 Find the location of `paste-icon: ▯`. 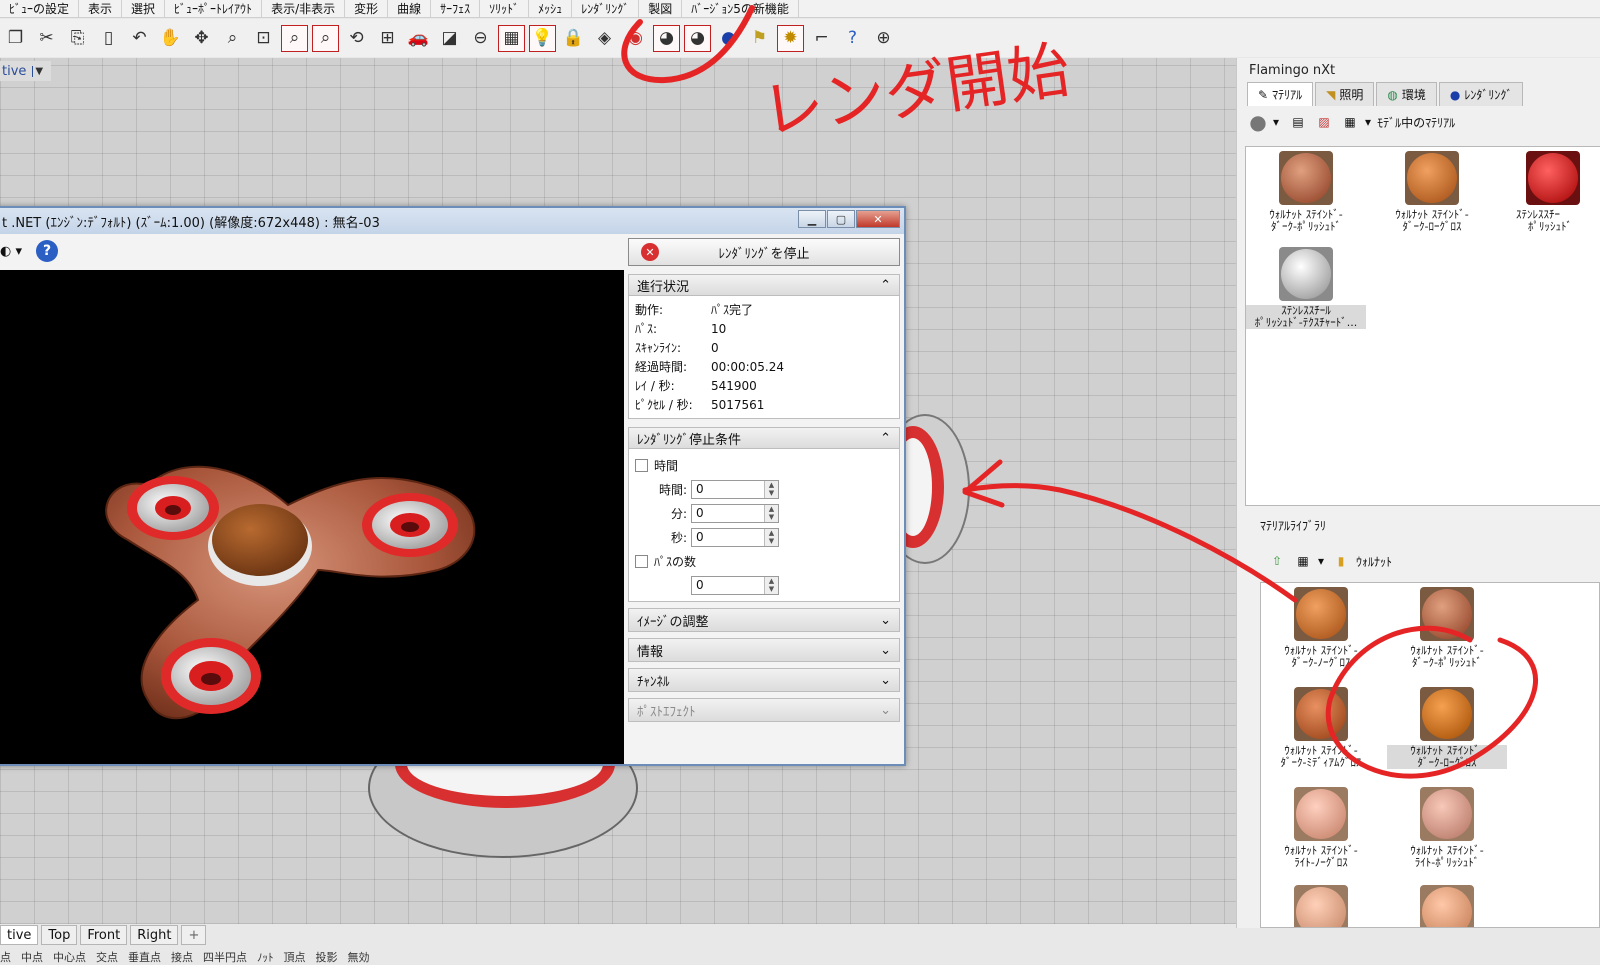

paste-icon: ▯ is located at coordinates (108, 38).